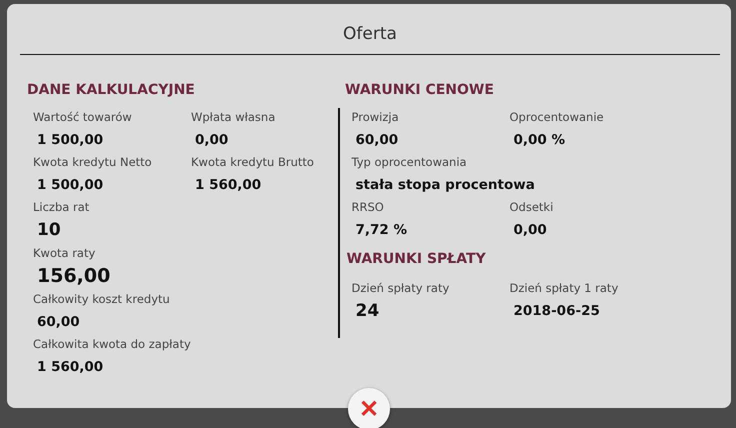  I want to click on field-label: Całkowity koszt kredytu, so click(102, 299).